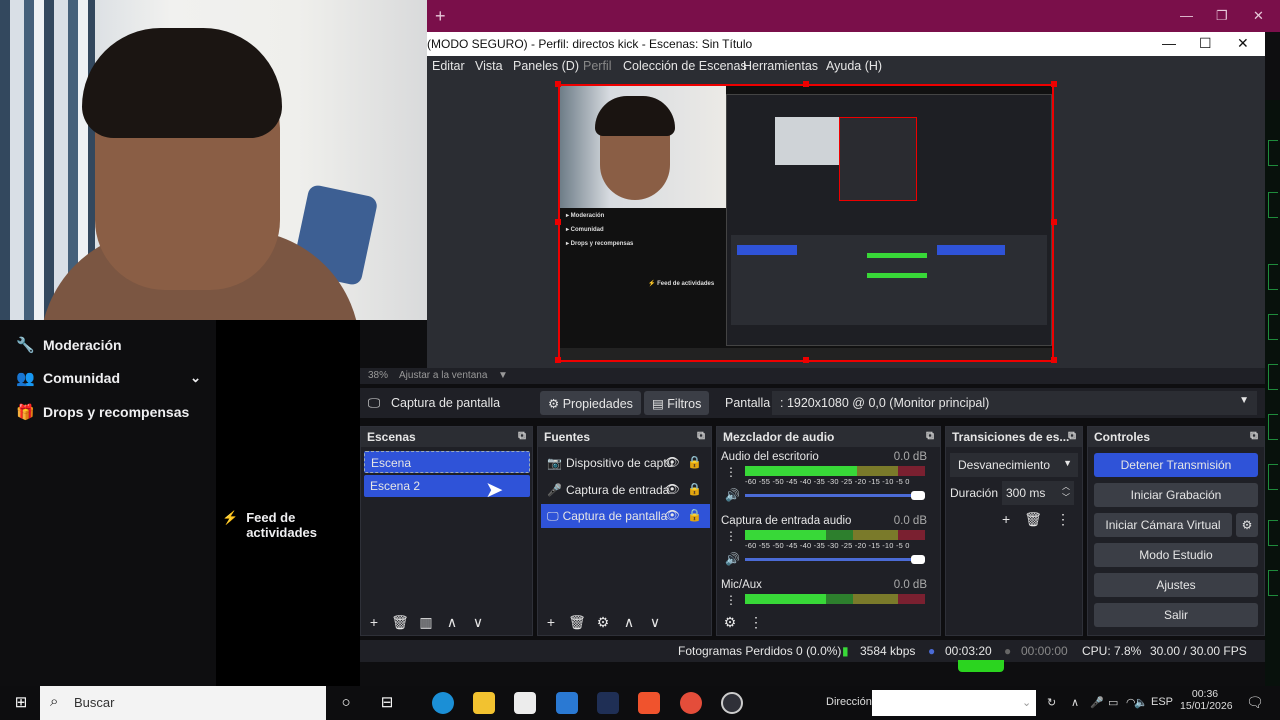 The width and height of the screenshot is (1280, 720). I want to click on properties-button: ⚙ Propiedades, so click(590, 403).